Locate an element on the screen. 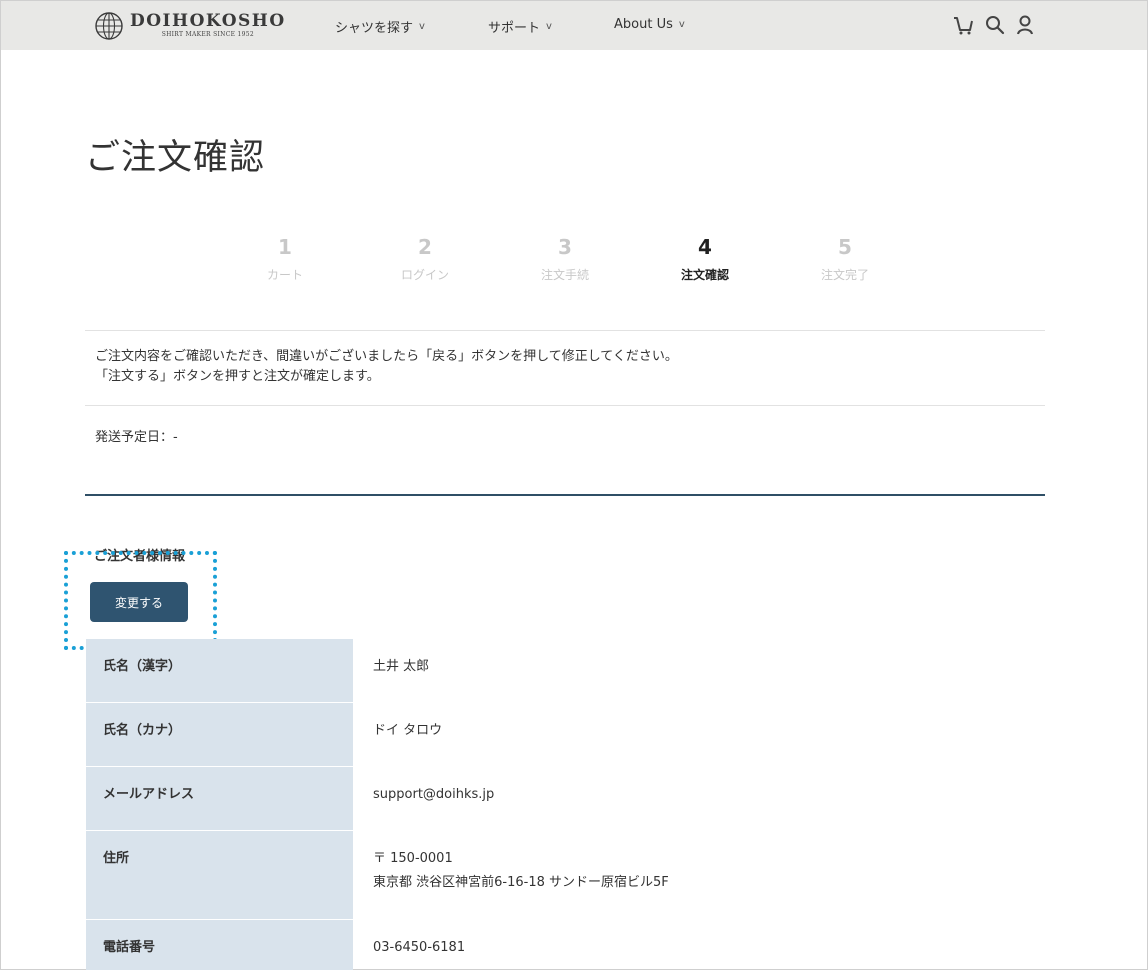 The image size is (1148, 970). step-number: 2 is located at coordinates (425, 247).